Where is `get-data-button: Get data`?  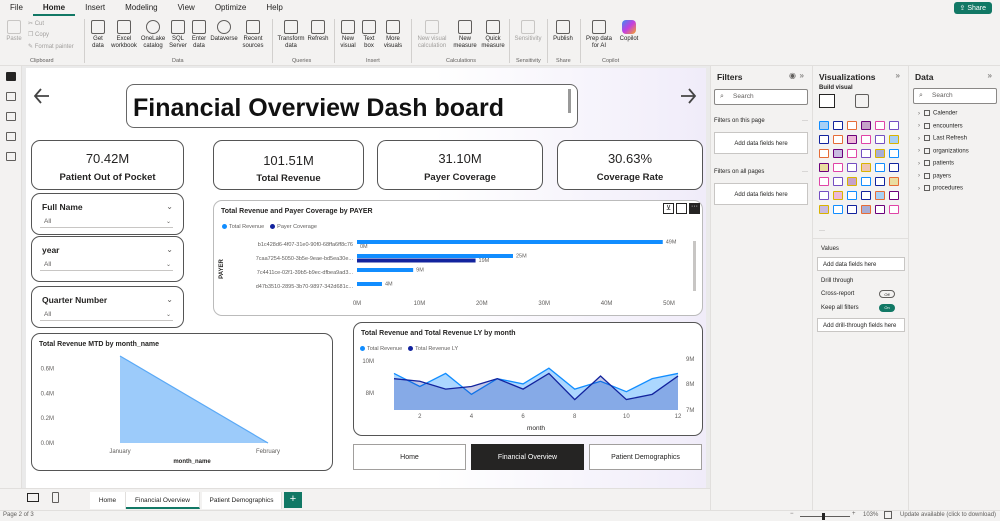
get-data-button: Get data is located at coordinates (98, 35).